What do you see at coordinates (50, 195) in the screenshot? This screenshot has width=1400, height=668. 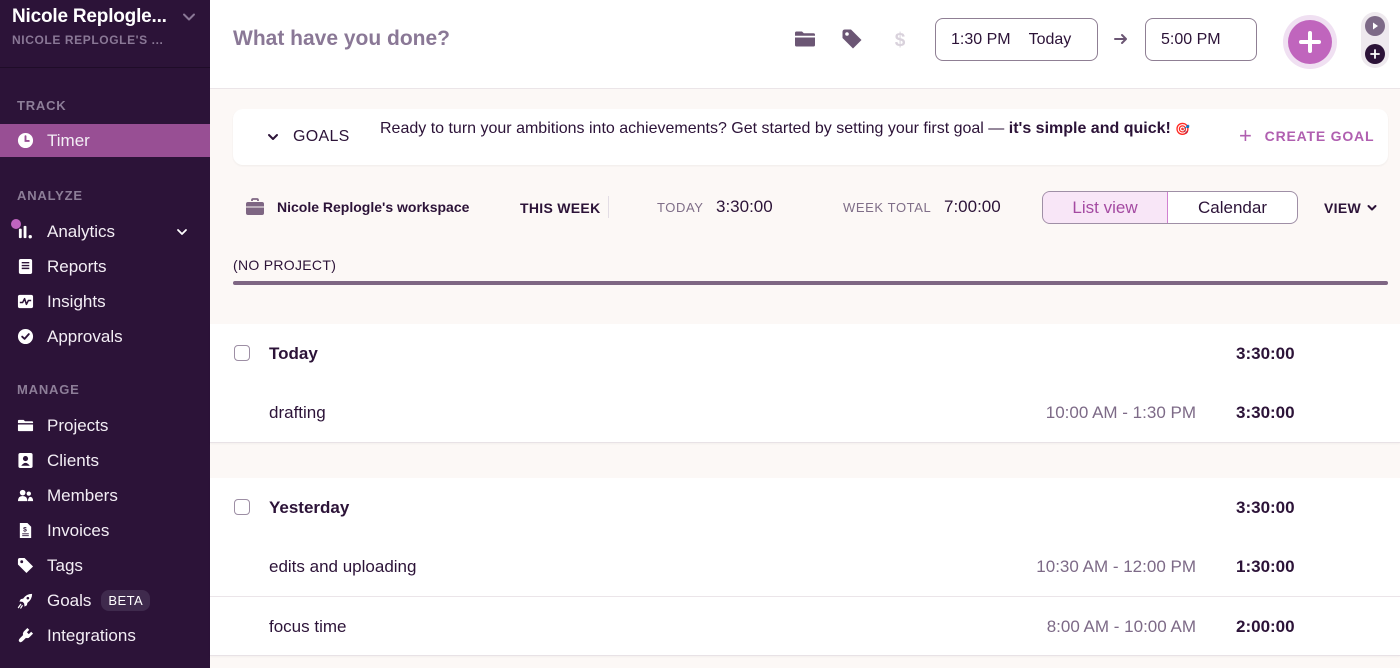 I see `section-analyze: ANALYZE` at bounding box center [50, 195].